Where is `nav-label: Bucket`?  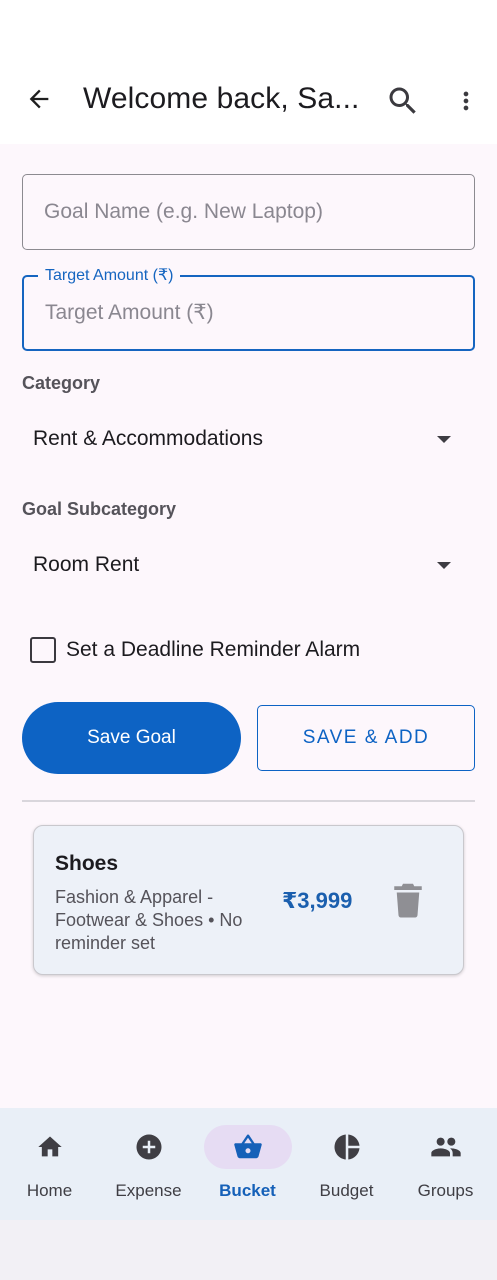 nav-label: Bucket is located at coordinates (247, 1190).